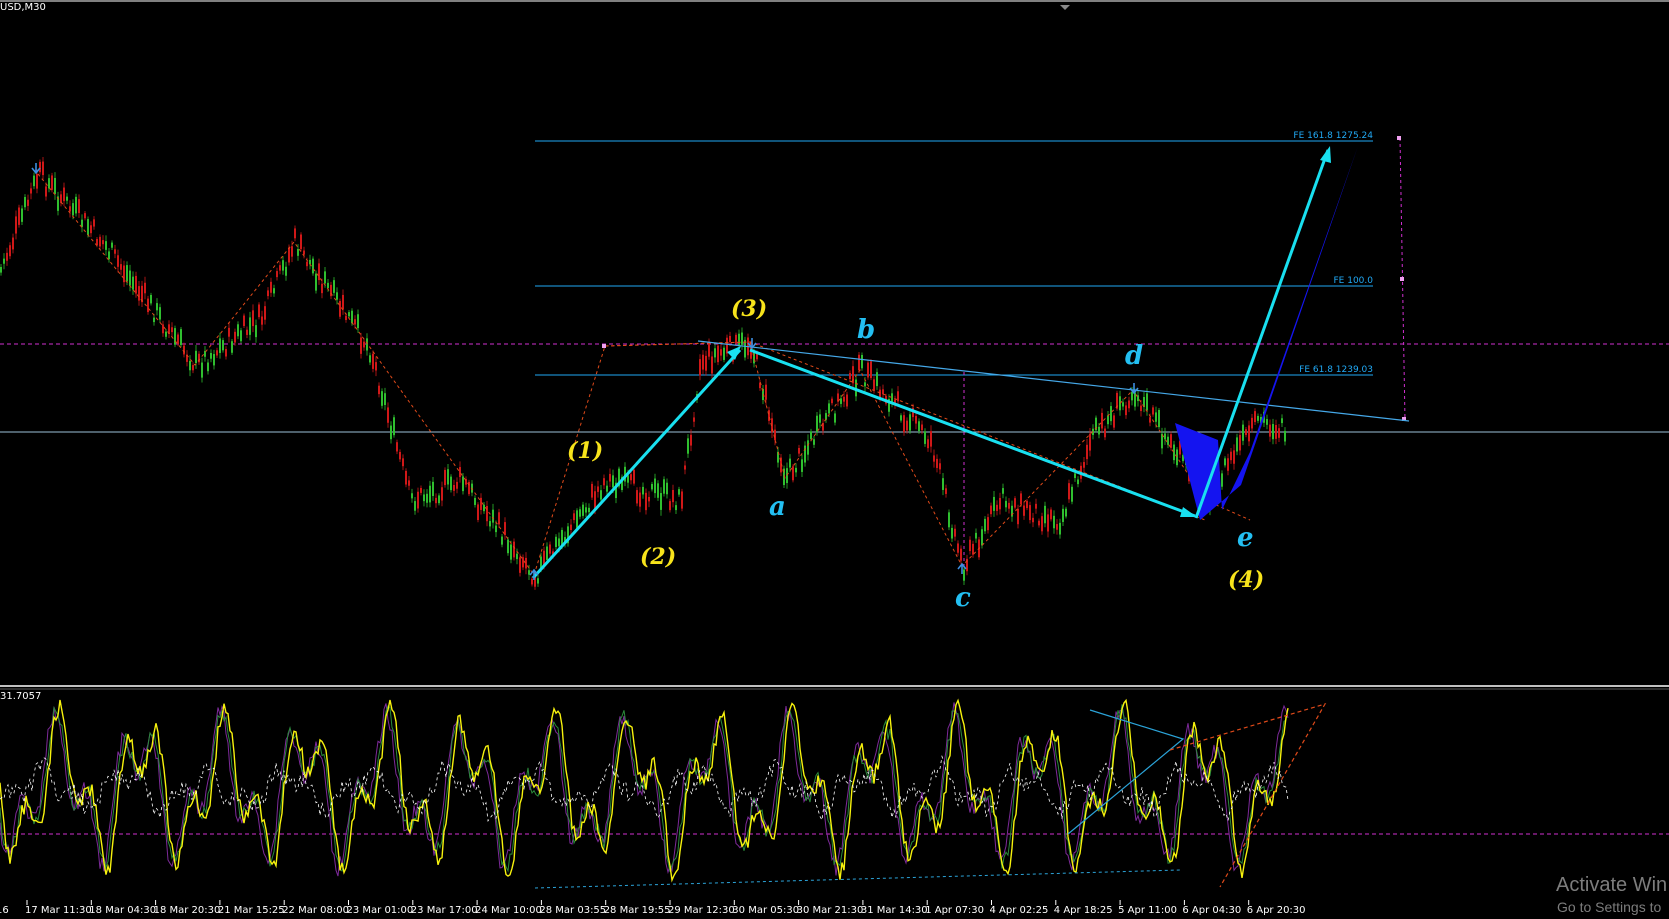  What do you see at coordinates (1065, 7) in the screenshot?
I see `chart-shift-marker` at bounding box center [1065, 7].